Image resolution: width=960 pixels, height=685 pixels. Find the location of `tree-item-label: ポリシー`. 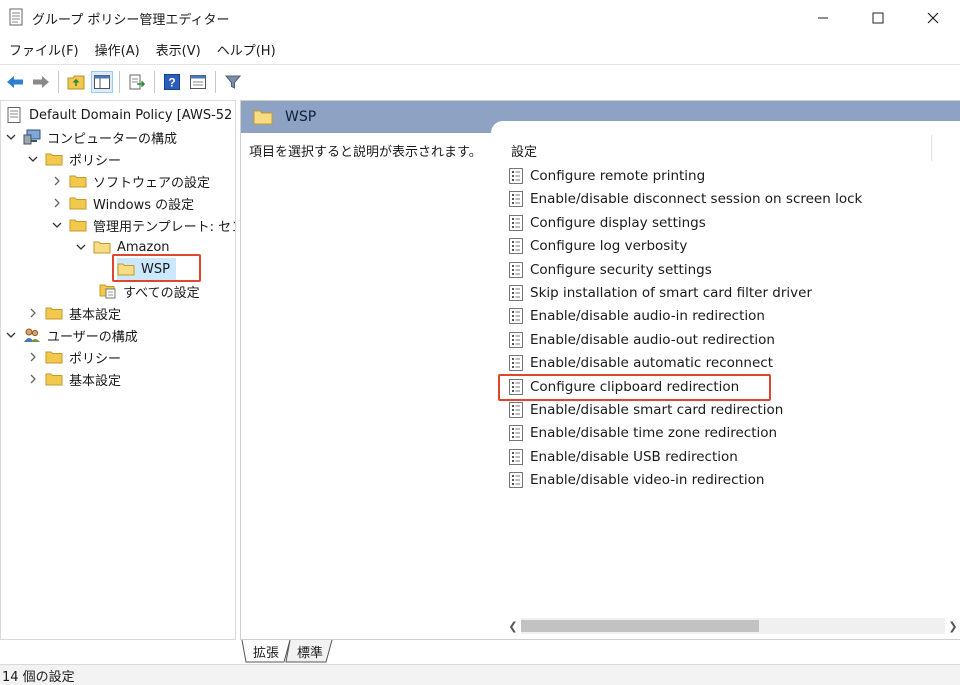

tree-item-label: ポリシー is located at coordinates (95, 161).